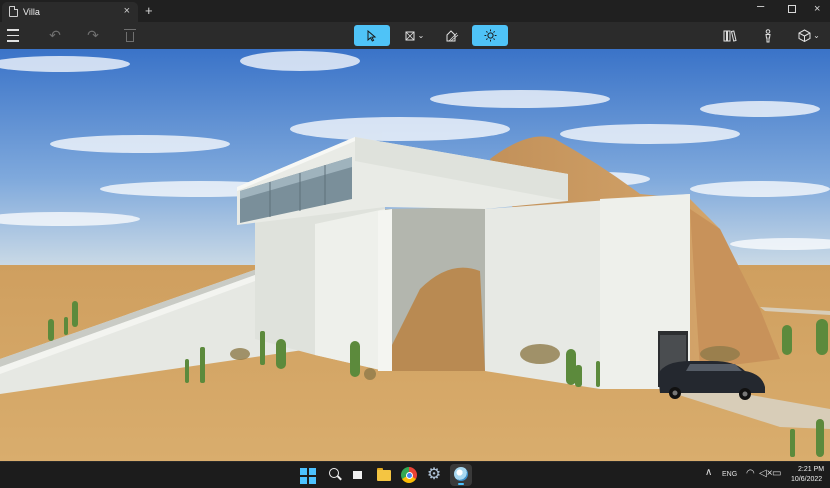 The image size is (830, 488). I want to click on sweet-home-3d-app-icon, so click(461, 475).